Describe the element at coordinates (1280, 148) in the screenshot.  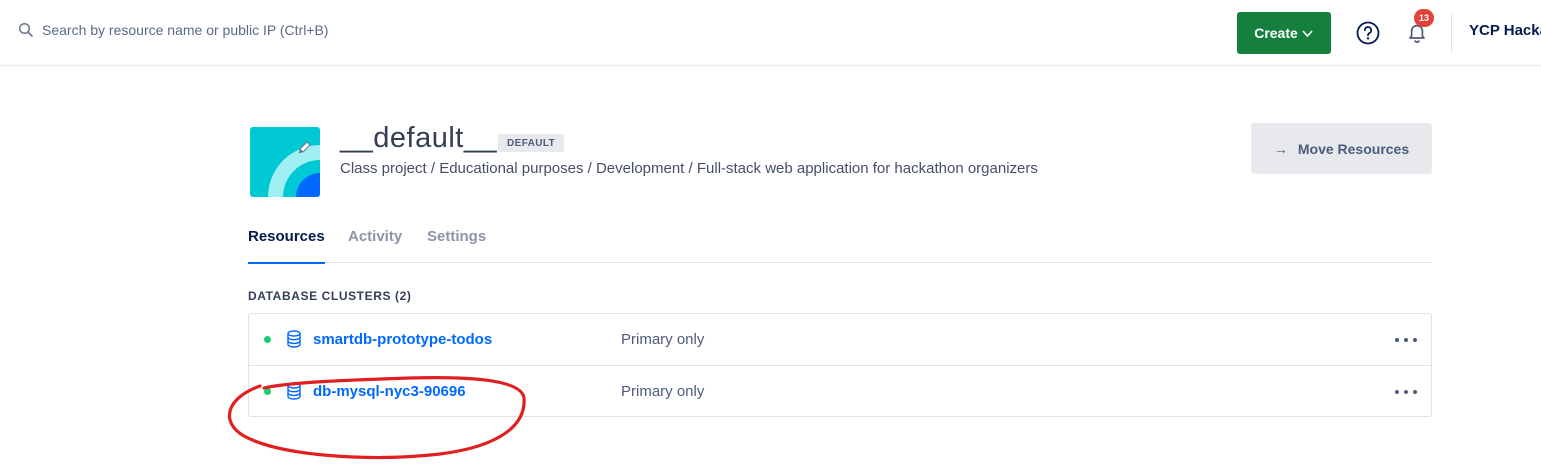
I see `arrow-right-icon: →` at that location.